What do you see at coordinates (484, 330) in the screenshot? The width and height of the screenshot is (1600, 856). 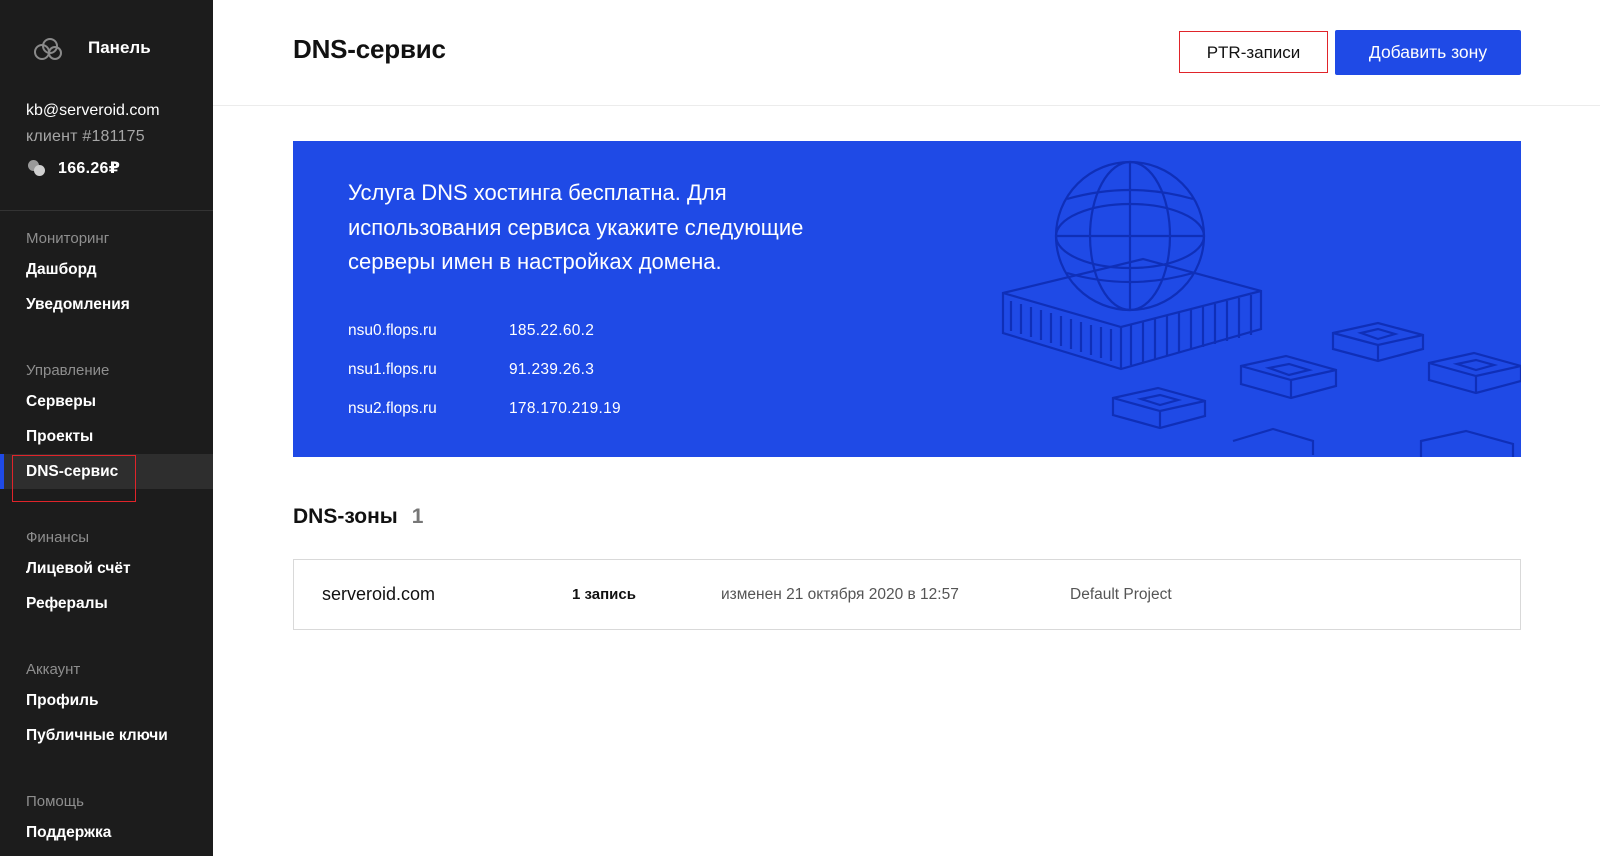 I see `nameserver-row: nsu0.flops.ru 185.22.60.2` at bounding box center [484, 330].